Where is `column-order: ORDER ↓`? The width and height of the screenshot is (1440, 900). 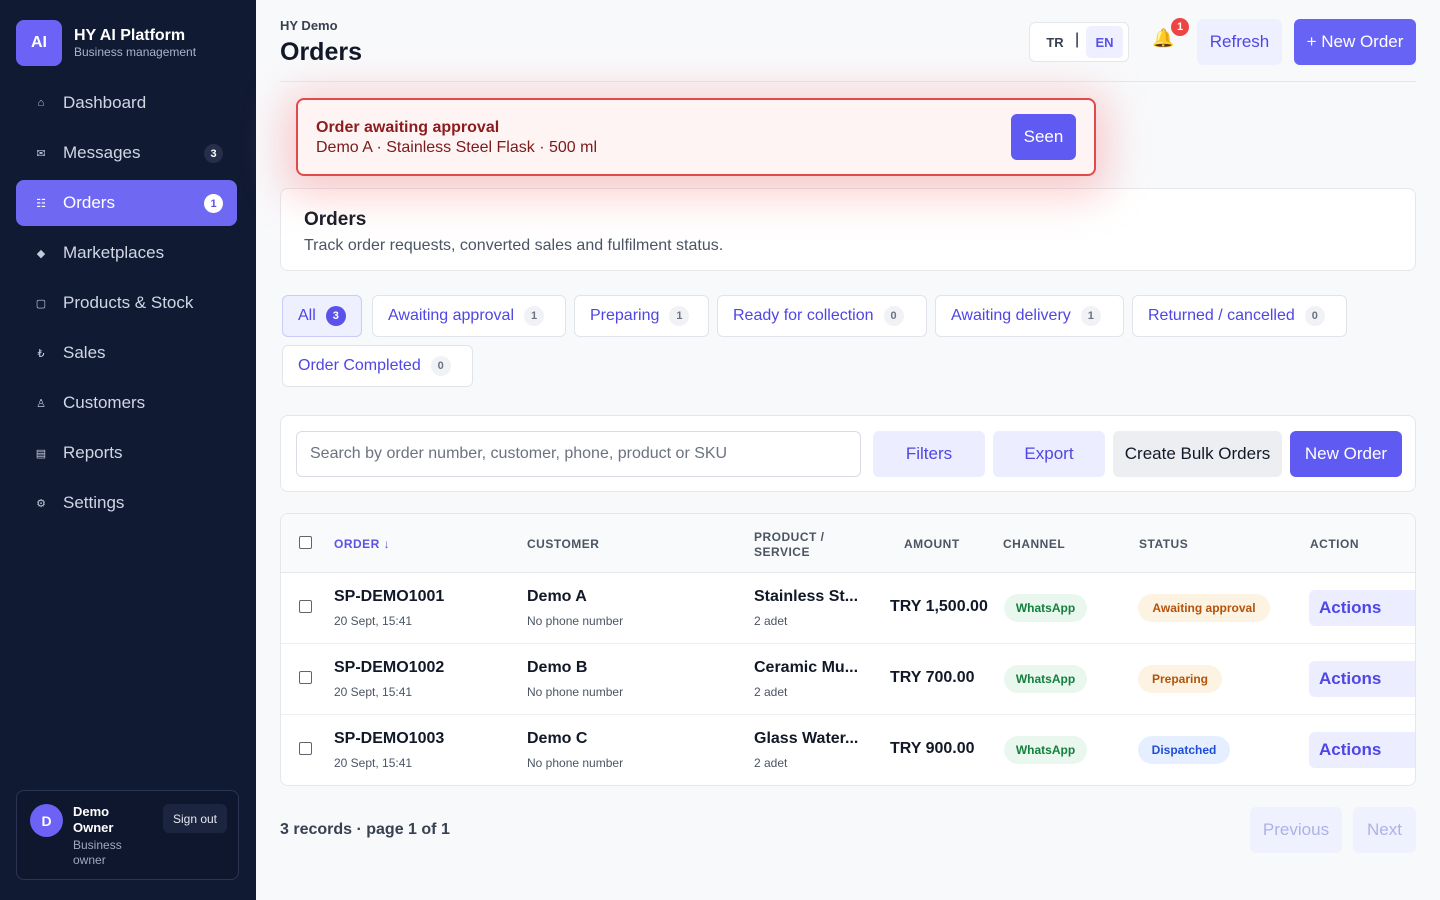
column-order: ORDER ↓ is located at coordinates (362, 544).